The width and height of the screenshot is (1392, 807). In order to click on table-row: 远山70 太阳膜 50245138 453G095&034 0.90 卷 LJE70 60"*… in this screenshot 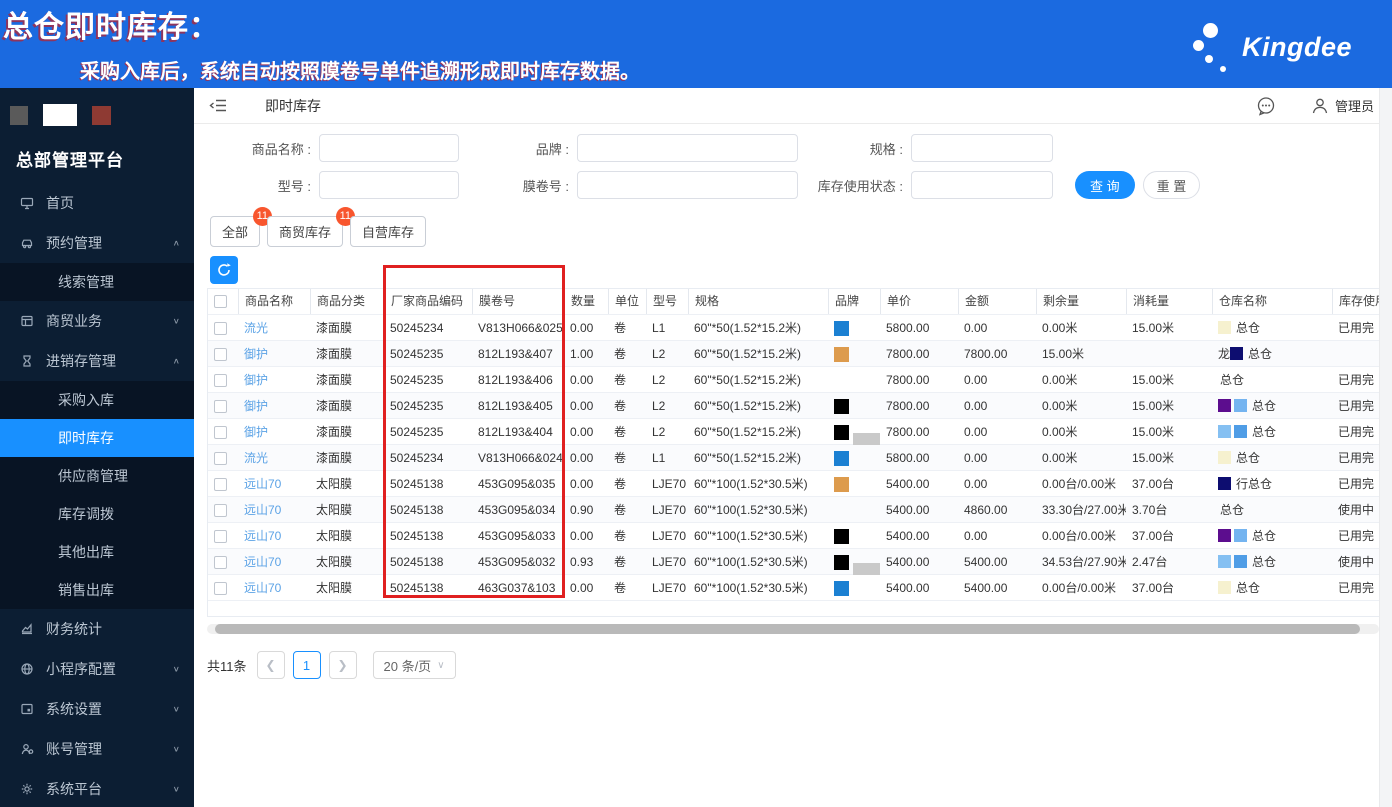, I will do `click(793, 509)`.